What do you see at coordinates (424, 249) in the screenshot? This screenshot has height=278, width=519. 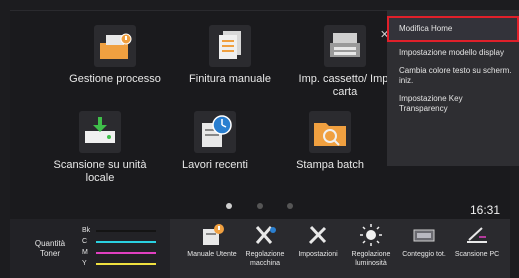 I see `total-count-button: Conteggio tot.` at bounding box center [424, 249].